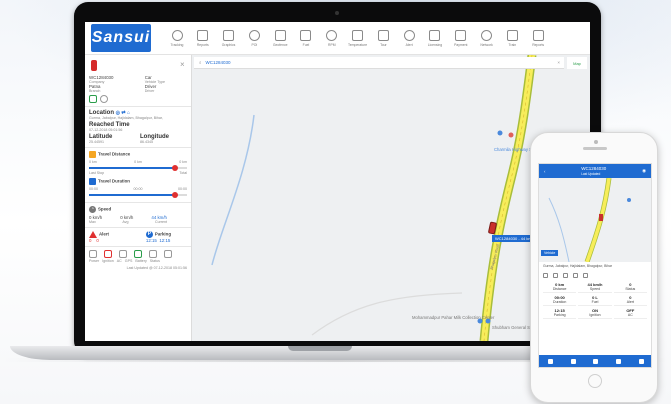 This screenshot has height=404, width=671. What do you see at coordinates (383, 38) in the screenshot?
I see `nav-item-tour: Tour` at bounding box center [383, 38].